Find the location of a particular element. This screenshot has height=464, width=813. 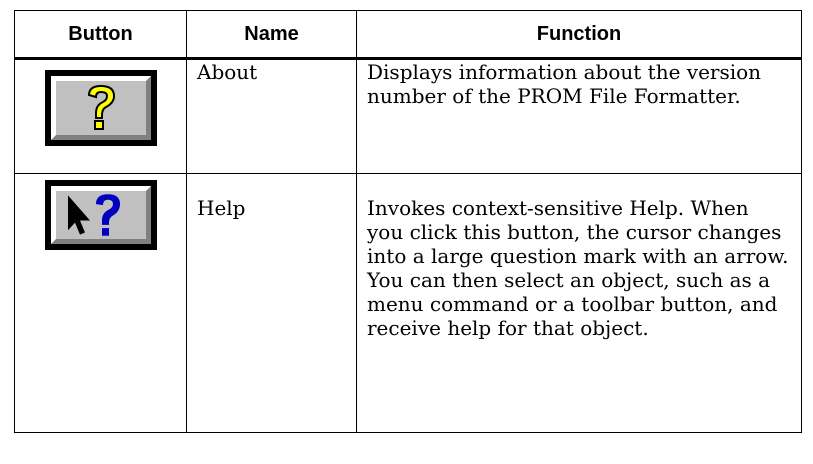

header-function: Function is located at coordinates (579, 35).